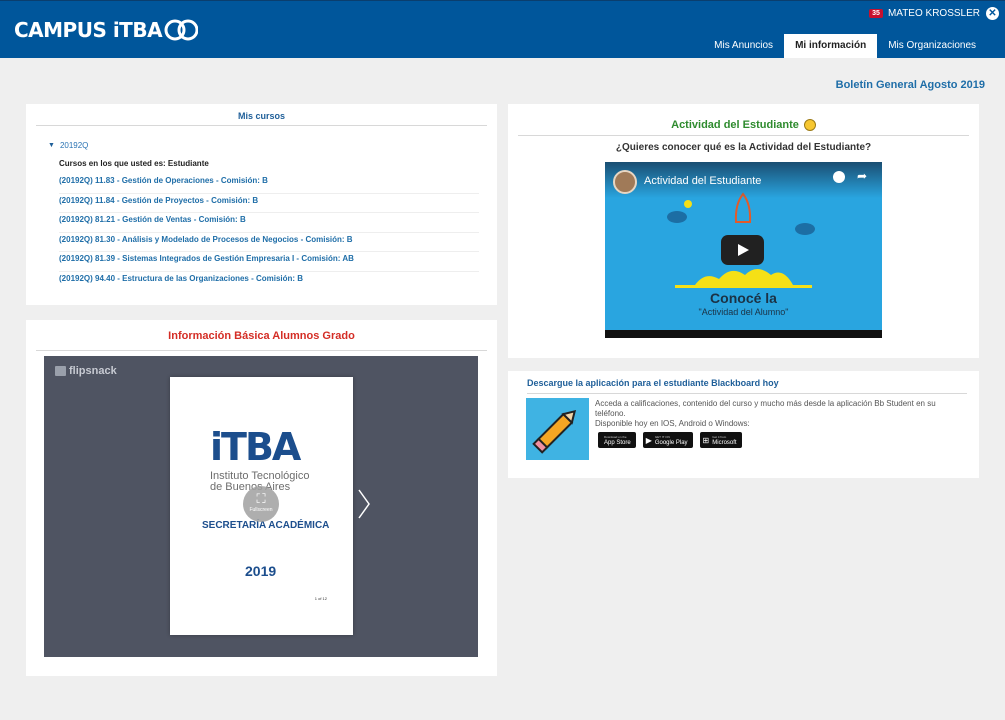 The width and height of the screenshot is (1005, 720). I want to click on actividad-title-row: Actividad del Estudiante, so click(743, 120).